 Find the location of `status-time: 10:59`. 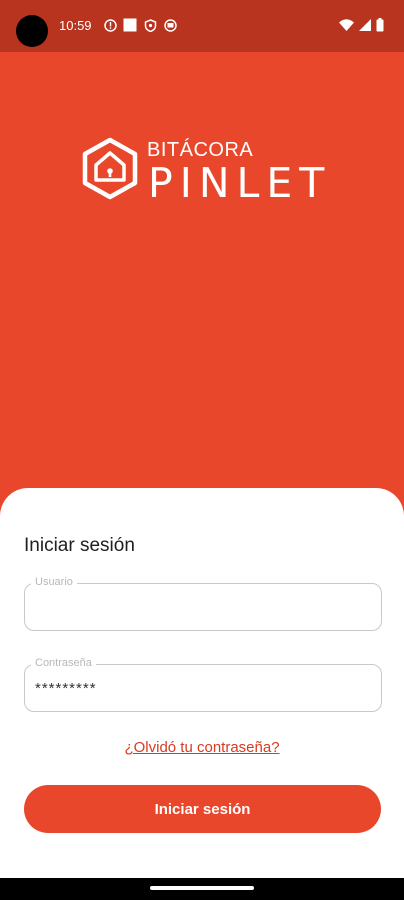

status-time: 10:59 is located at coordinates (75, 25).